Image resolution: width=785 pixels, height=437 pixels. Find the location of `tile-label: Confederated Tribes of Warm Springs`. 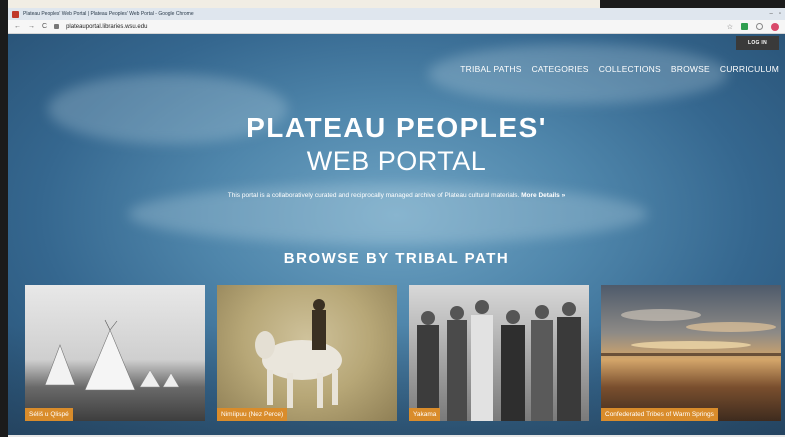

tile-label: Confederated Tribes of Warm Springs is located at coordinates (659, 414).